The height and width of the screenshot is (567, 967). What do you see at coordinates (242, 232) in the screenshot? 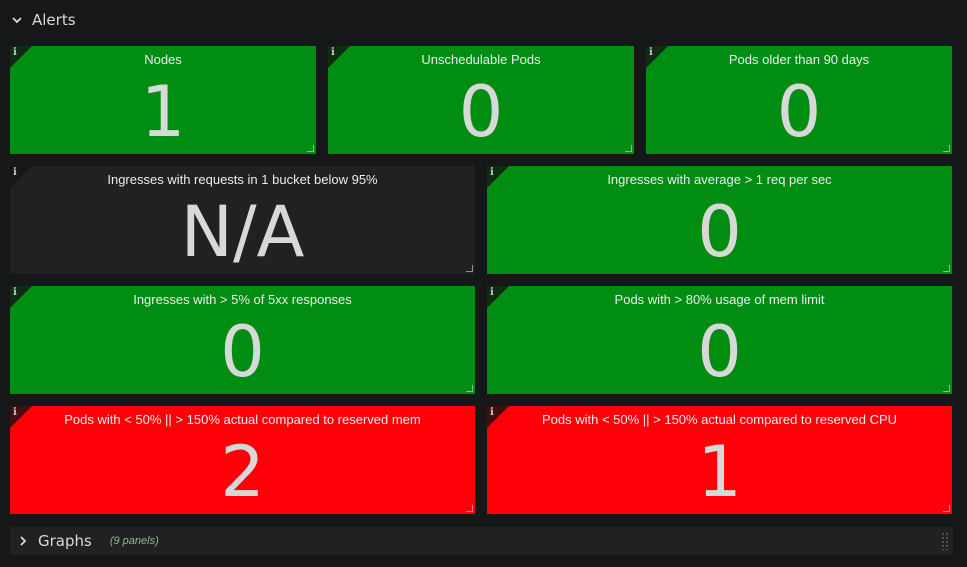
I see `panel-value: N/A` at bounding box center [242, 232].